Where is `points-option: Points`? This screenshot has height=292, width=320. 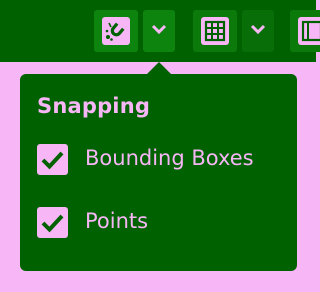
points-option: Points is located at coordinates (162, 223).